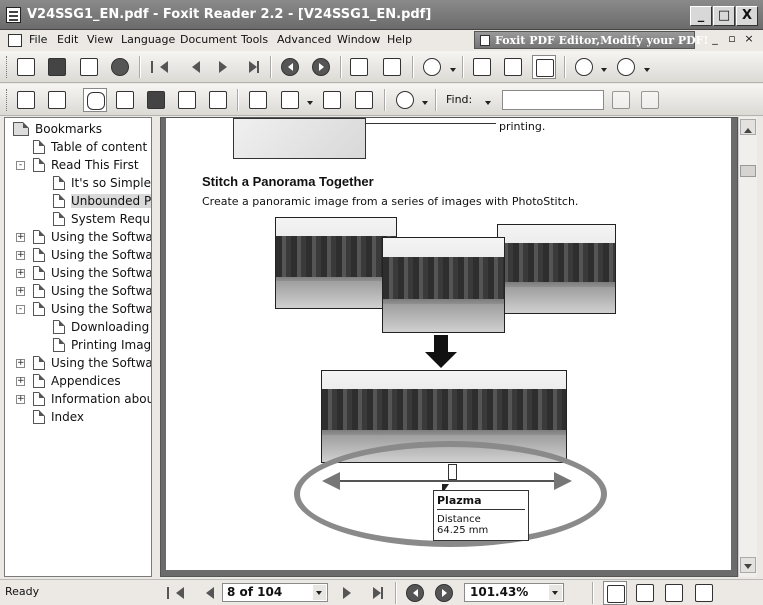 This screenshot has height=605, width=763. What do you see at coordinates (275, 592) in the screenshot?
I see `page-number-field: 8 of 104` at bounding box center [275, 592].